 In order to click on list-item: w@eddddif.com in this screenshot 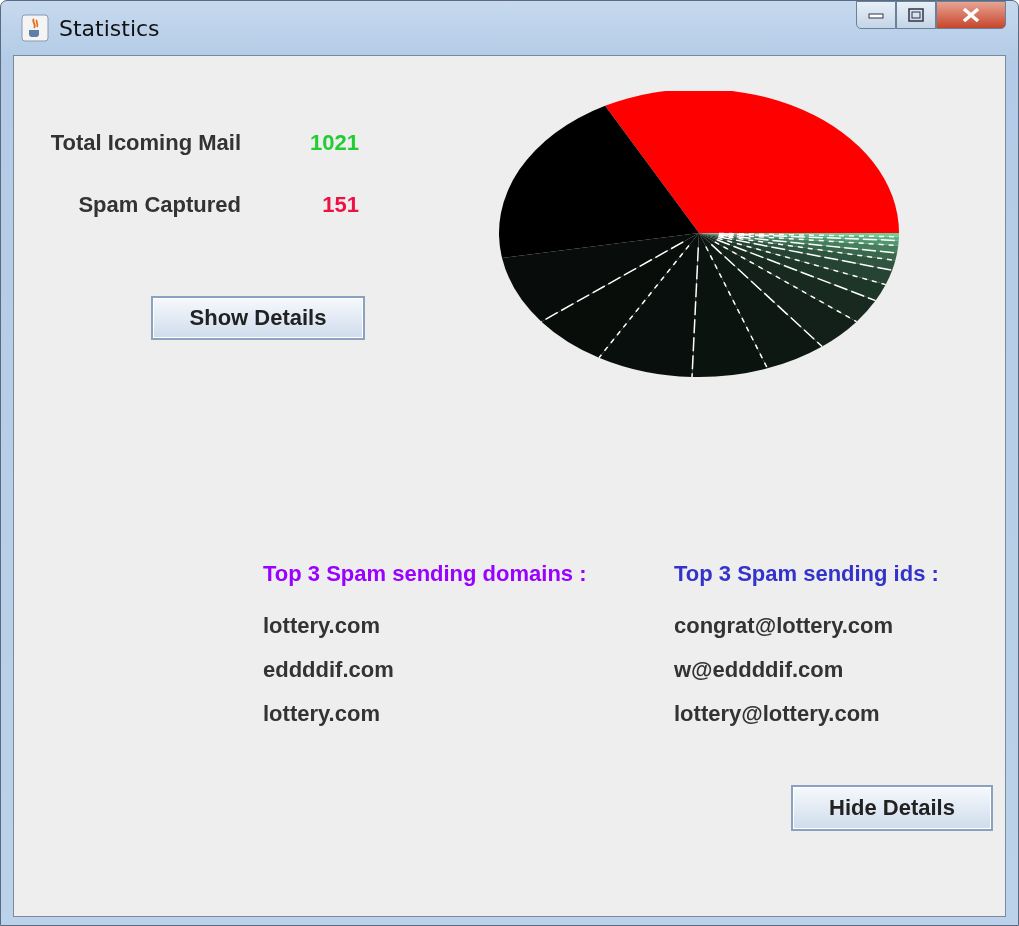, I will do `click(759, 670)`.